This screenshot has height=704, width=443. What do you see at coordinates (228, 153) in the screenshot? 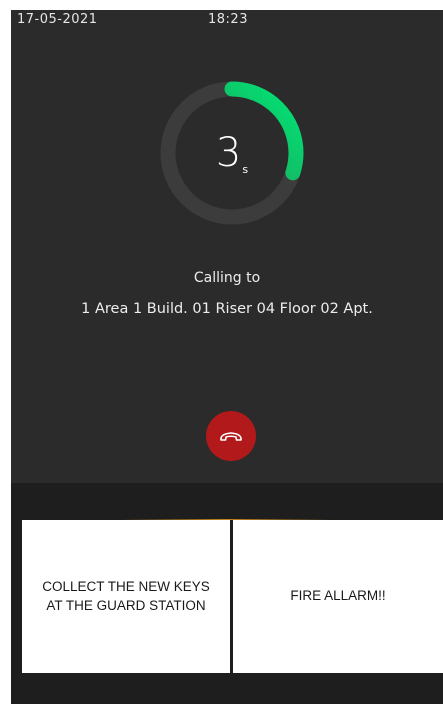
I see `countdown-value: 3` at bounding box center [228, 153].